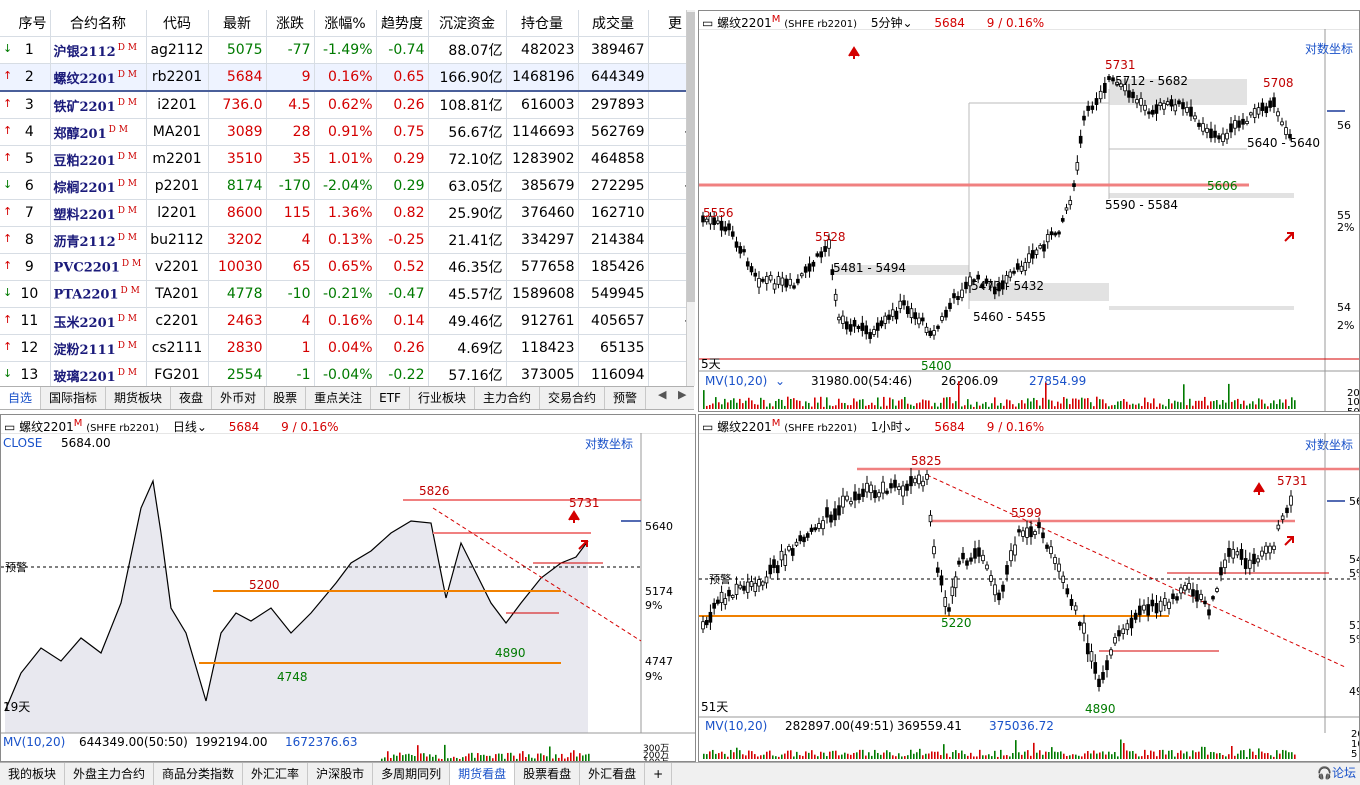 The height and width of the screenshot is (785, 1360). I want to click on column-header: 成交量, so click(613, 23).